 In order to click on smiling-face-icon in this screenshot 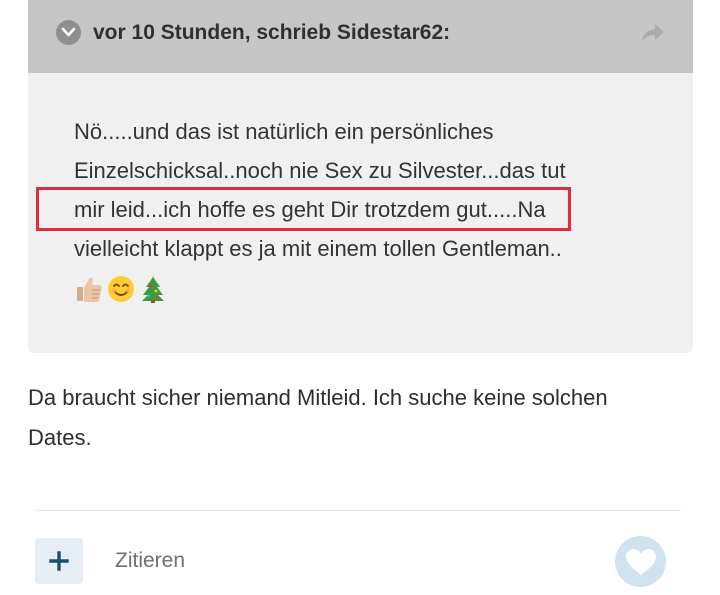, I will do `click(121, 289)`.